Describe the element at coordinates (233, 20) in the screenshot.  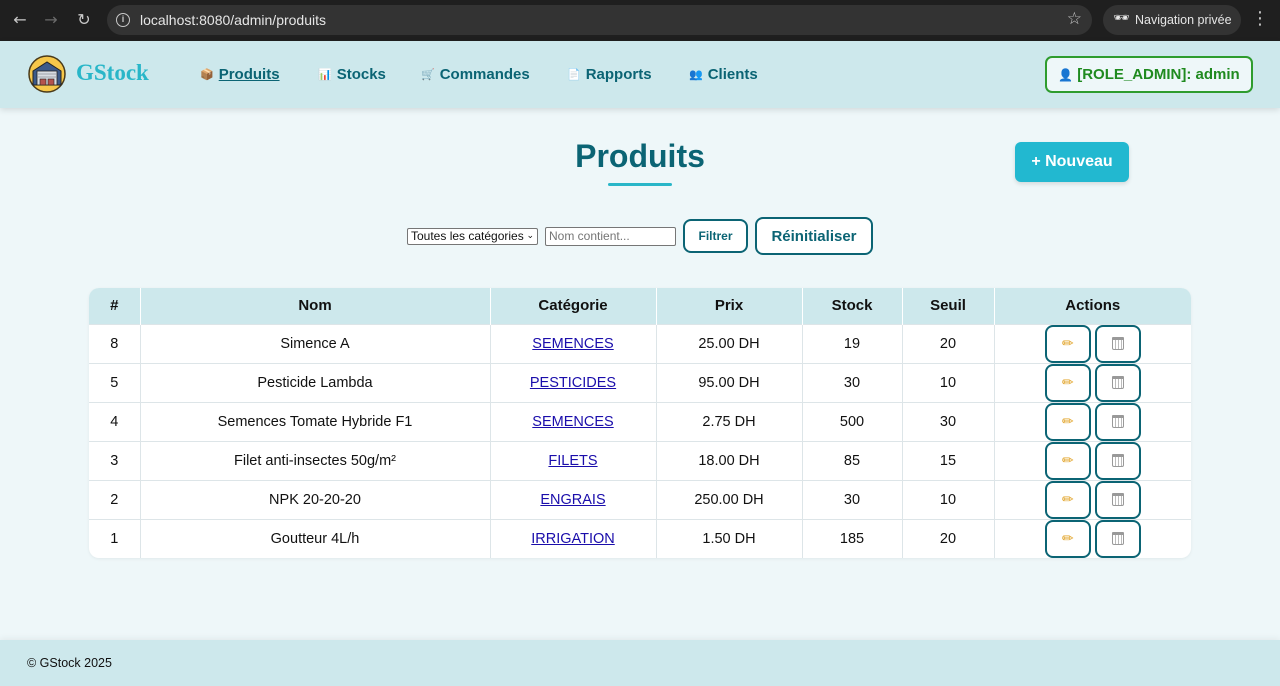
I see `url-text: localhost:8080/admin/produits` at that location.